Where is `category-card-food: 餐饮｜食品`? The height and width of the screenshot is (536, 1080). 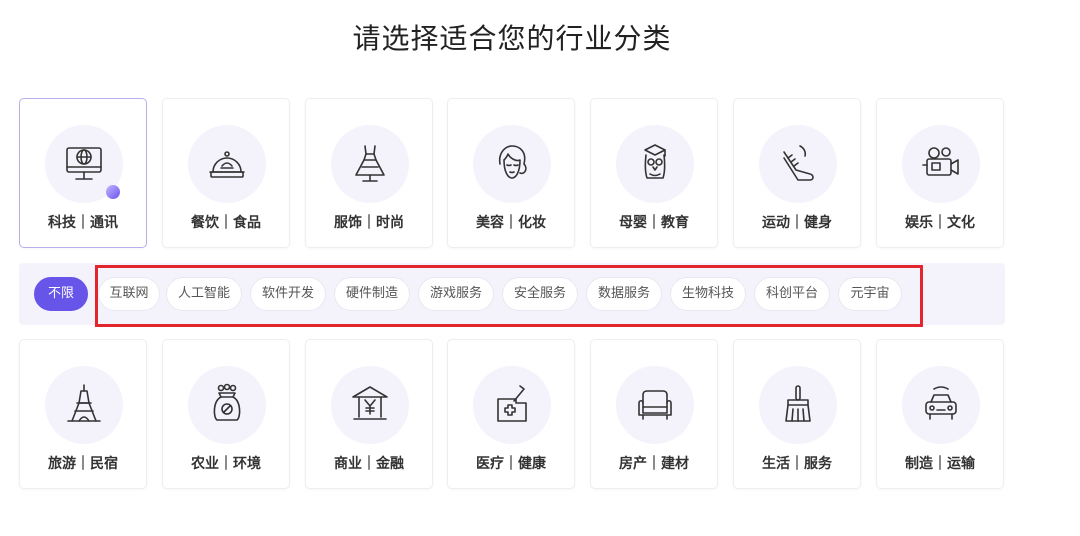 category-card-food: 餐饮｜食品 is located at coordinates (226, 173).